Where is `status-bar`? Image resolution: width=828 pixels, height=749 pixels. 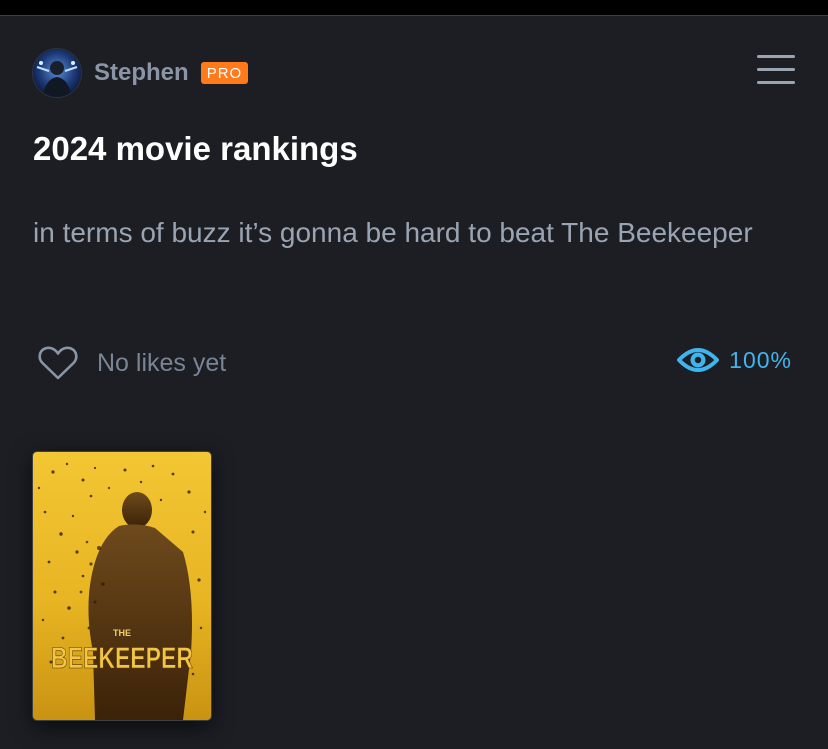 status-bar is located at coordinates (414, 8).